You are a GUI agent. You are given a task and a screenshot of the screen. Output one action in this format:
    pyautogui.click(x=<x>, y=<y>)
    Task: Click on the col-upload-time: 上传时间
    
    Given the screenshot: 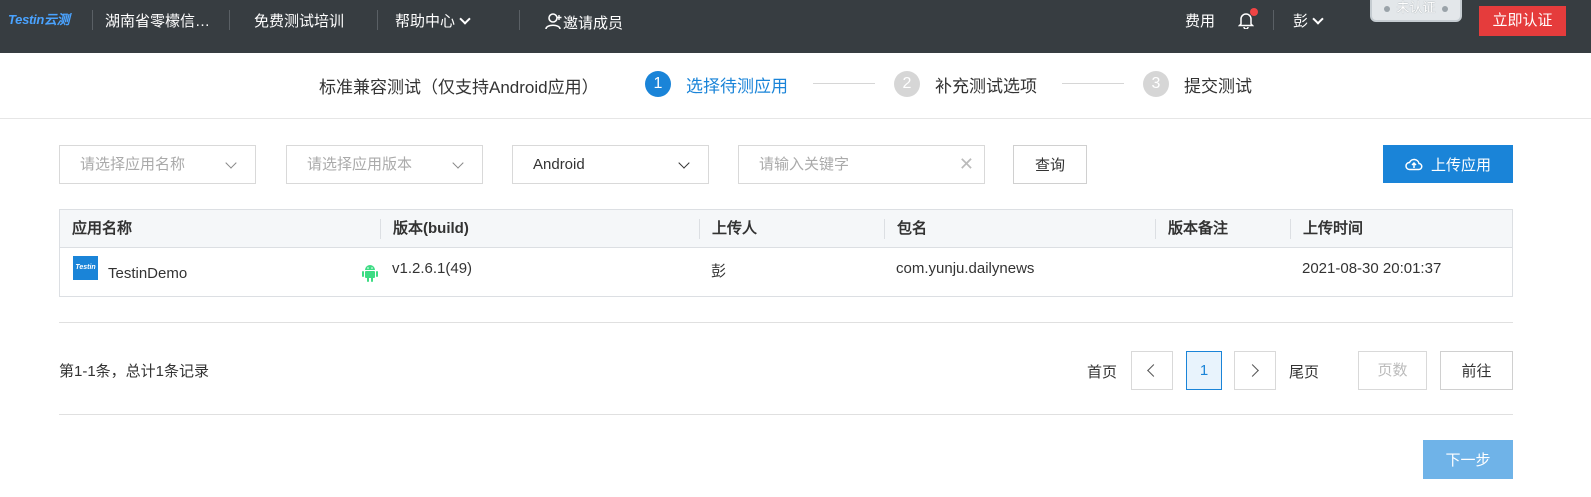 What is the action you would take?
    pyautogui.click(x=1326, y=229)
    